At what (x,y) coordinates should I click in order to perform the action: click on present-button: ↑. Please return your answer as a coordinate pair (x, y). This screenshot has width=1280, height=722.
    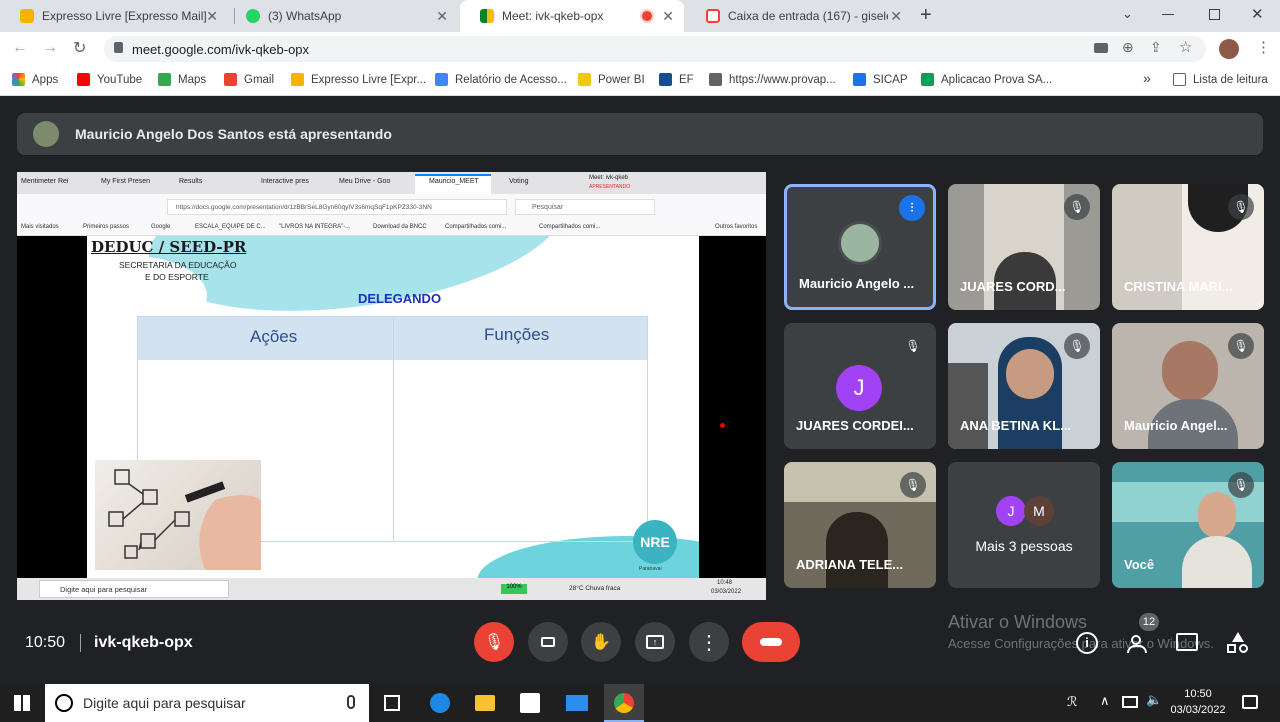
    Looking at the image, I should click on (655, 642).